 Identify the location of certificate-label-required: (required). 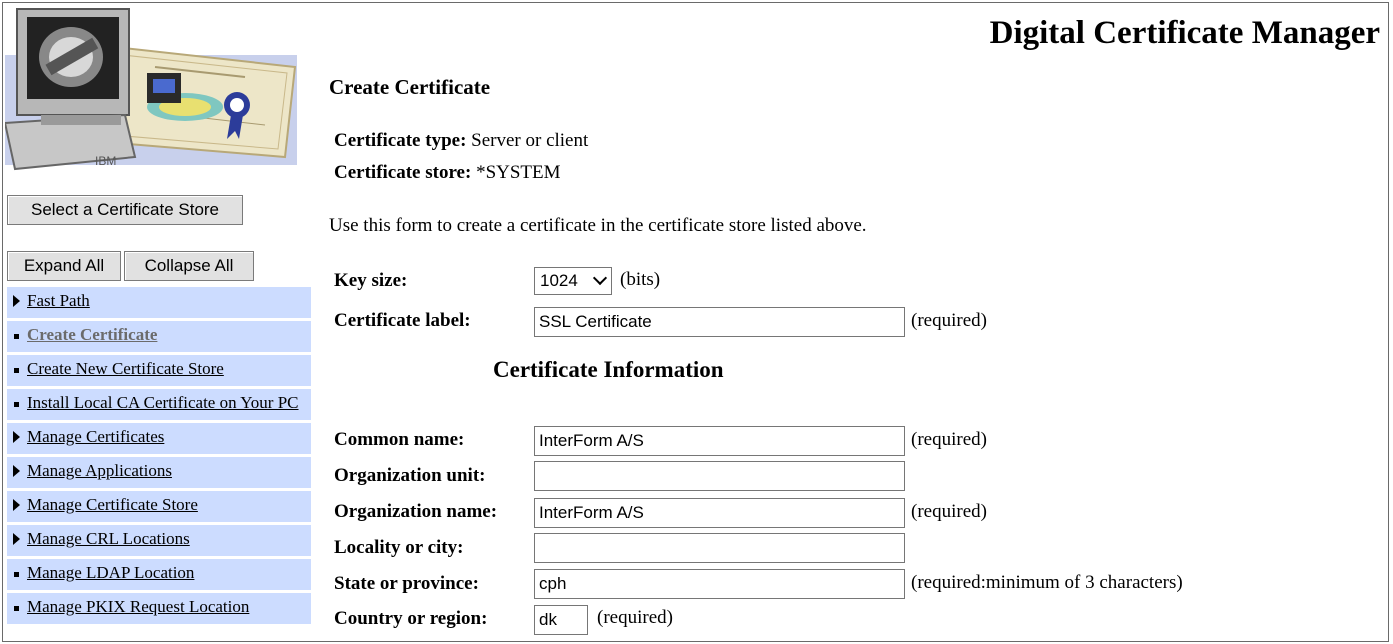
(949, 320).